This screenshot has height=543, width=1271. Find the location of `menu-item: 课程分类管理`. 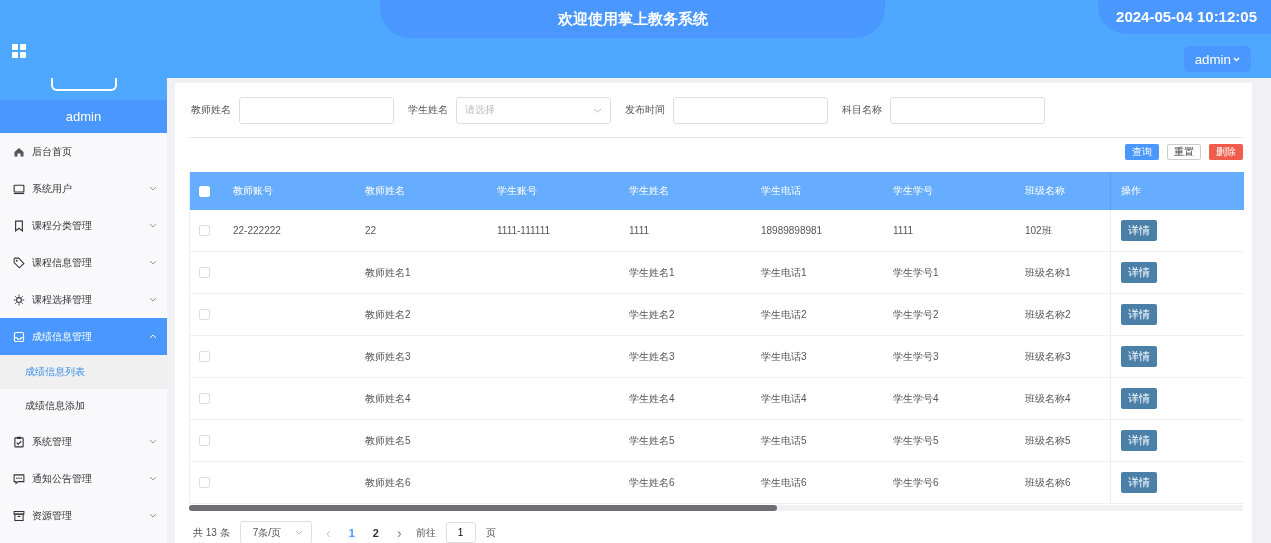

menu-item: 课程分类管理 is located at coordinates (83, 225).